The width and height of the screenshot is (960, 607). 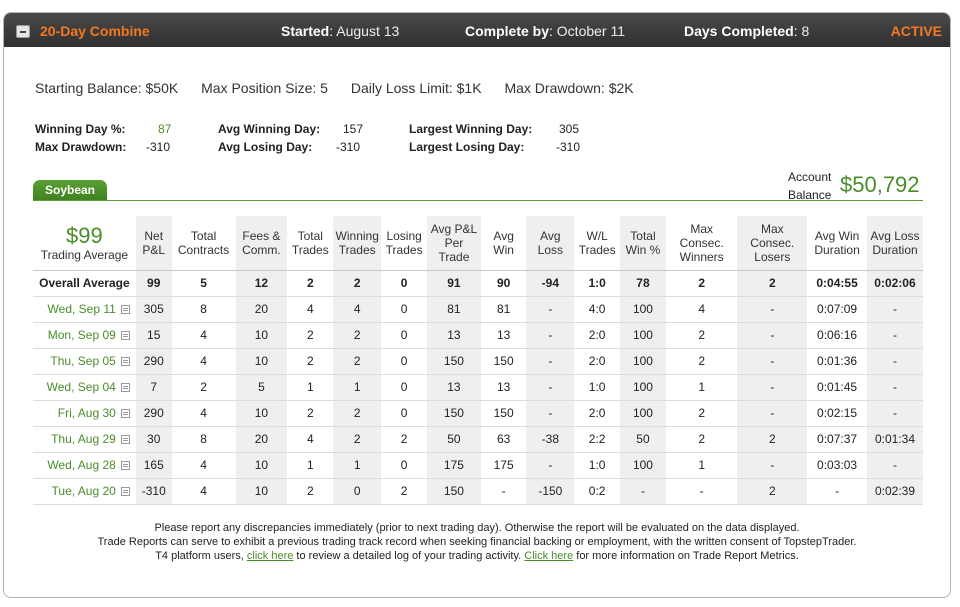 I want to click on table-cell: 165, so click(x=153, y=464).